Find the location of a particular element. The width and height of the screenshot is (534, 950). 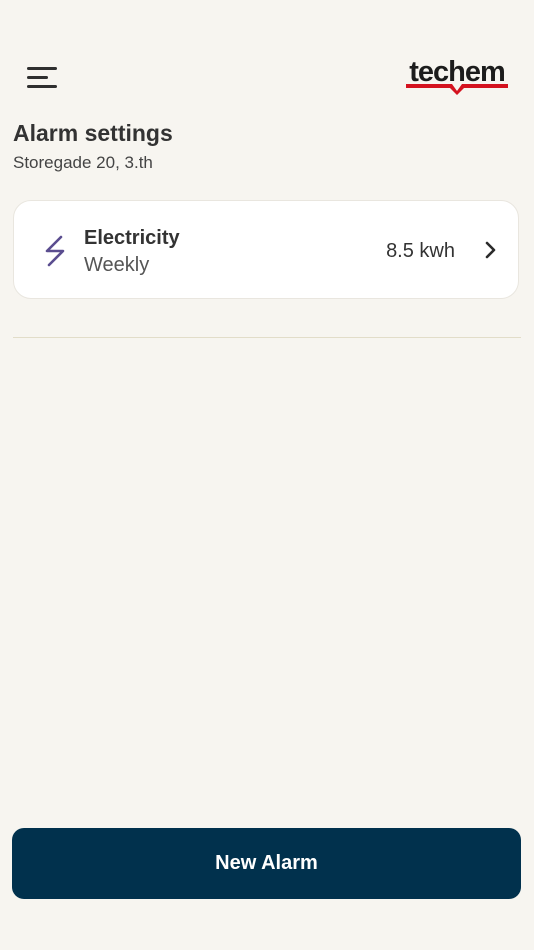

lightning-bolt-icon is located at coordinates (55, 251).